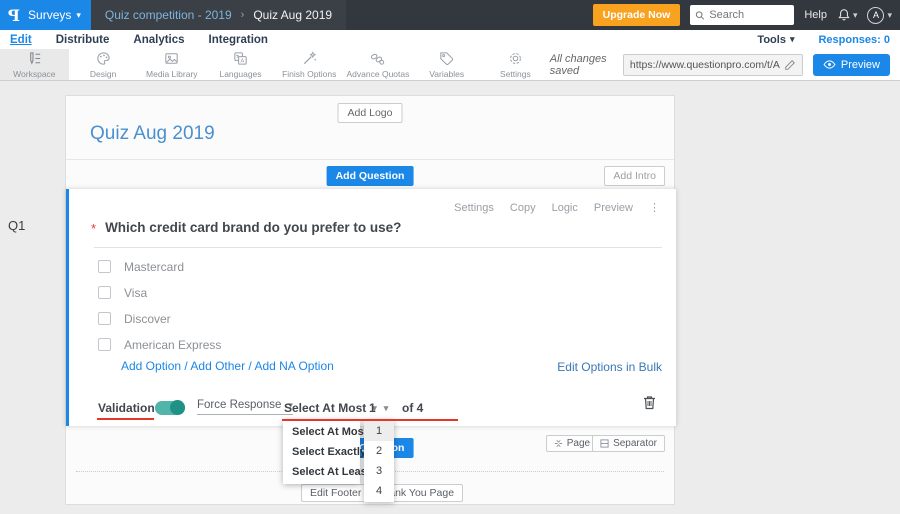 Image resolution: width=900 pixels, height=514 pixels. Describe the element at coordinates (636, 15) in the screenshot. I see `upgrade-now-button: Upgrade Now` at that location.